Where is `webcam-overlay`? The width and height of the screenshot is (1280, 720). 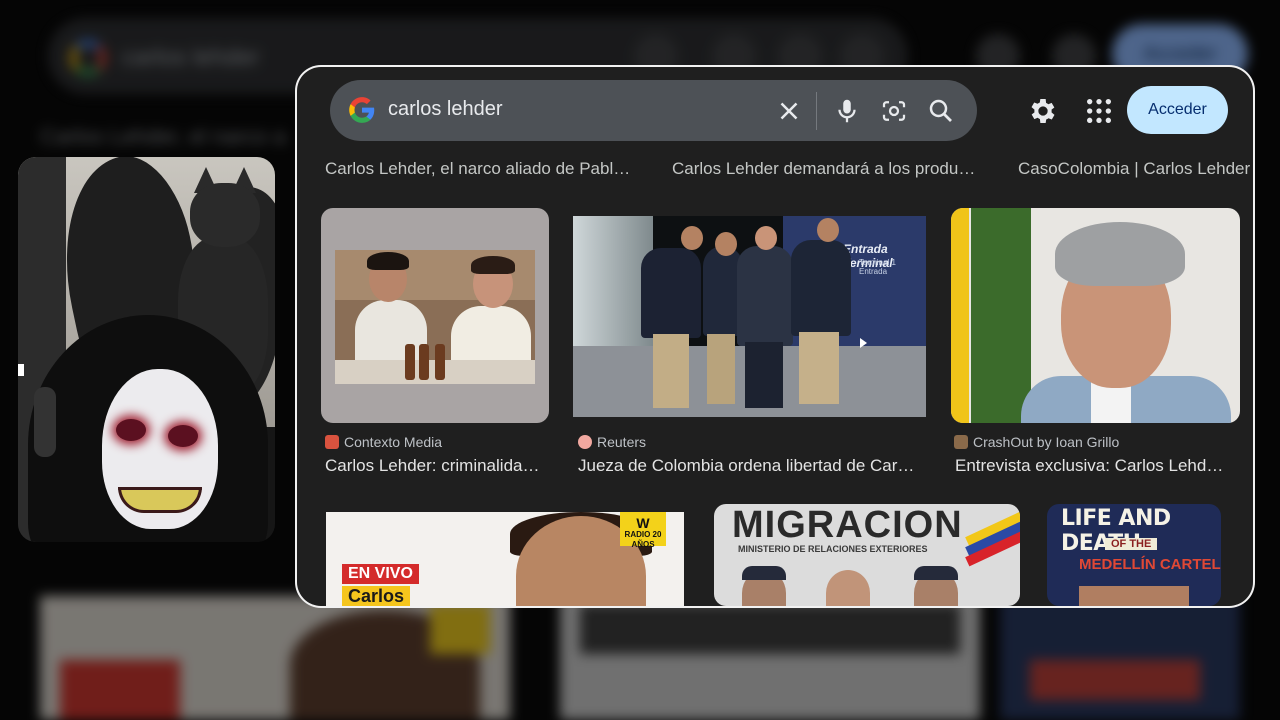
webcam-overlay is located at coordinates (146, 349).